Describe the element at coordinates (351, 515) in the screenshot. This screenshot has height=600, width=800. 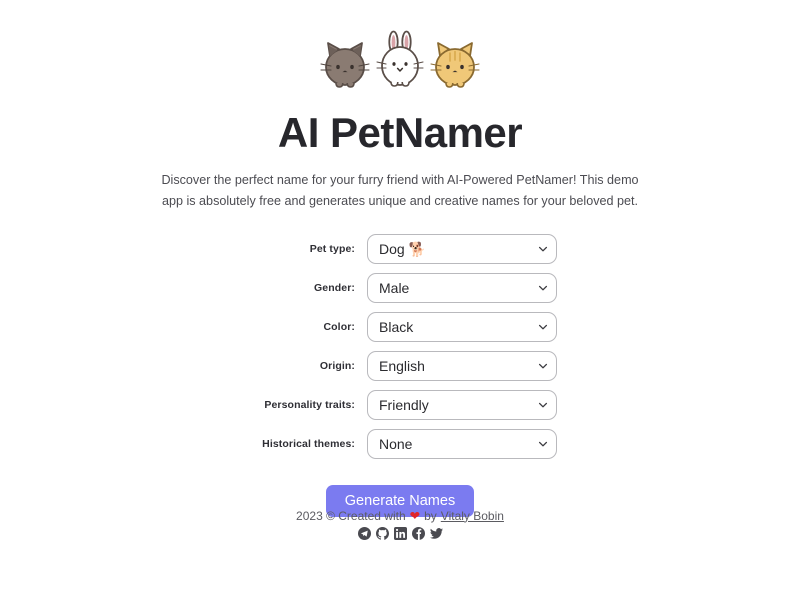
I see `footer-credit-prefix: 2023 © Created with` at that location.